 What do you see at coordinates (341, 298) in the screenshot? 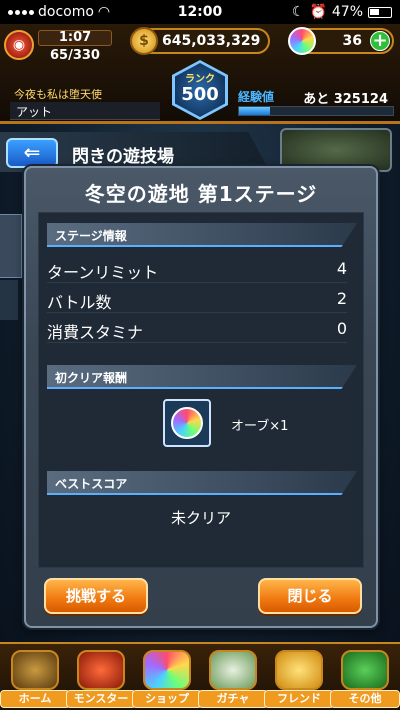
I see `info-value: 2` at bounding box center [341, 298].